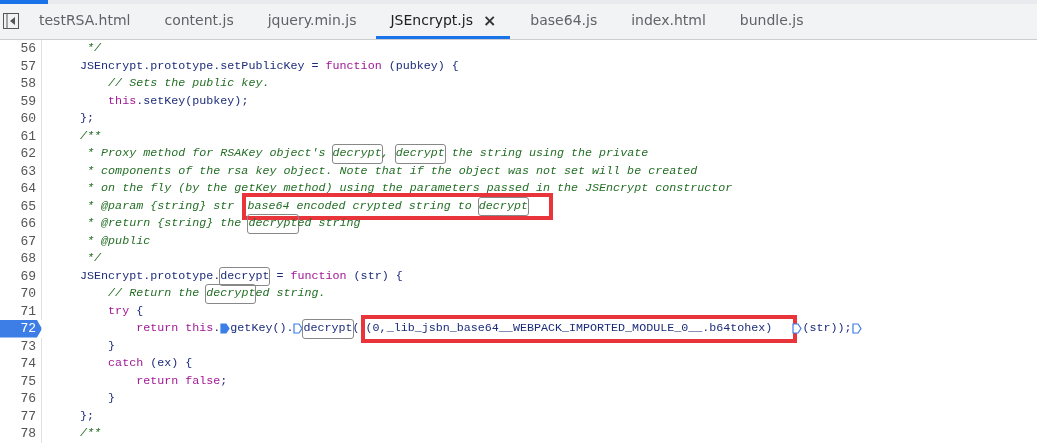 Image resolution: width=1037 pixels, height=444 pixels. I want to click on code-token: * on the fly (by the getKey method) using the parameters passed in the JSEncrypt constructor, so click(409, 188).